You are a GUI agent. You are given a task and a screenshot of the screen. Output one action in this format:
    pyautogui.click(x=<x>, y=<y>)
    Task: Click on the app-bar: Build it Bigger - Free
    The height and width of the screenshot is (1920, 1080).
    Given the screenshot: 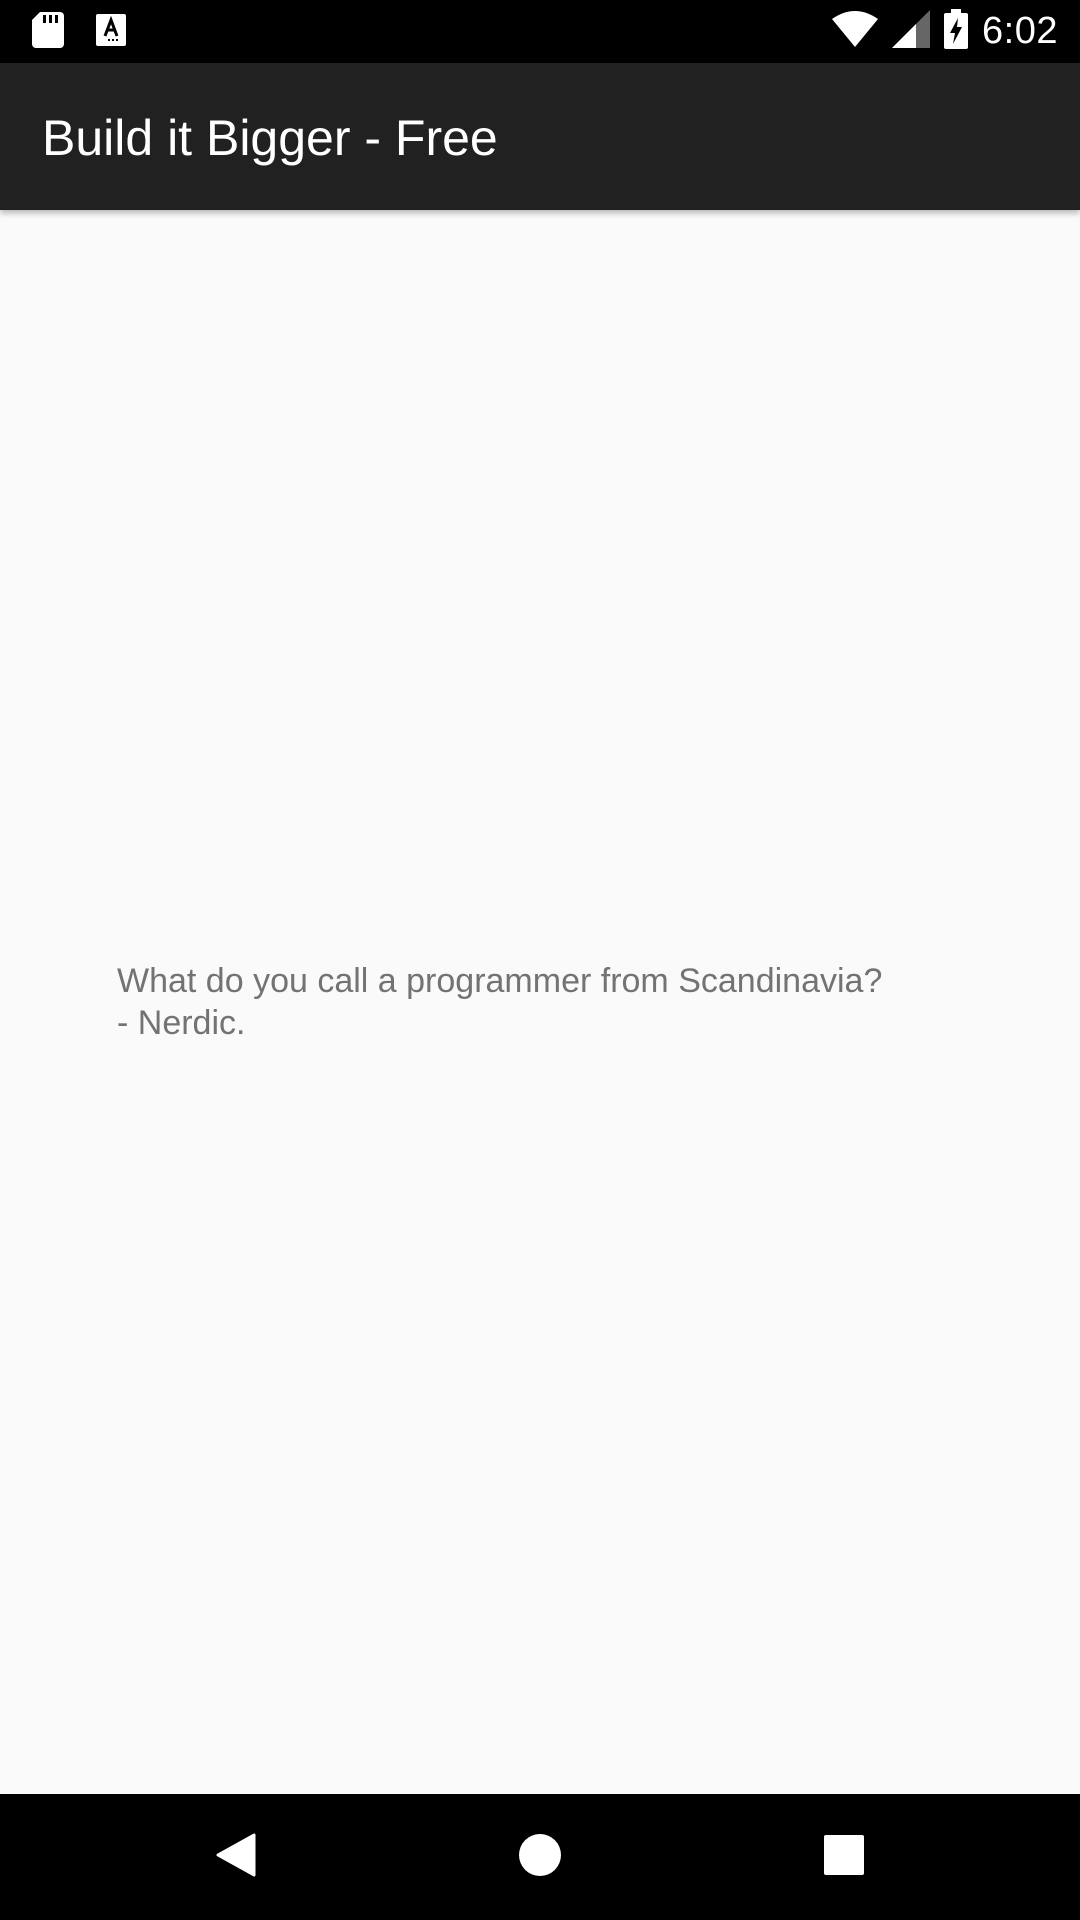 What is the action you would take?
    pyautogui.click(x=540, y=136)
    